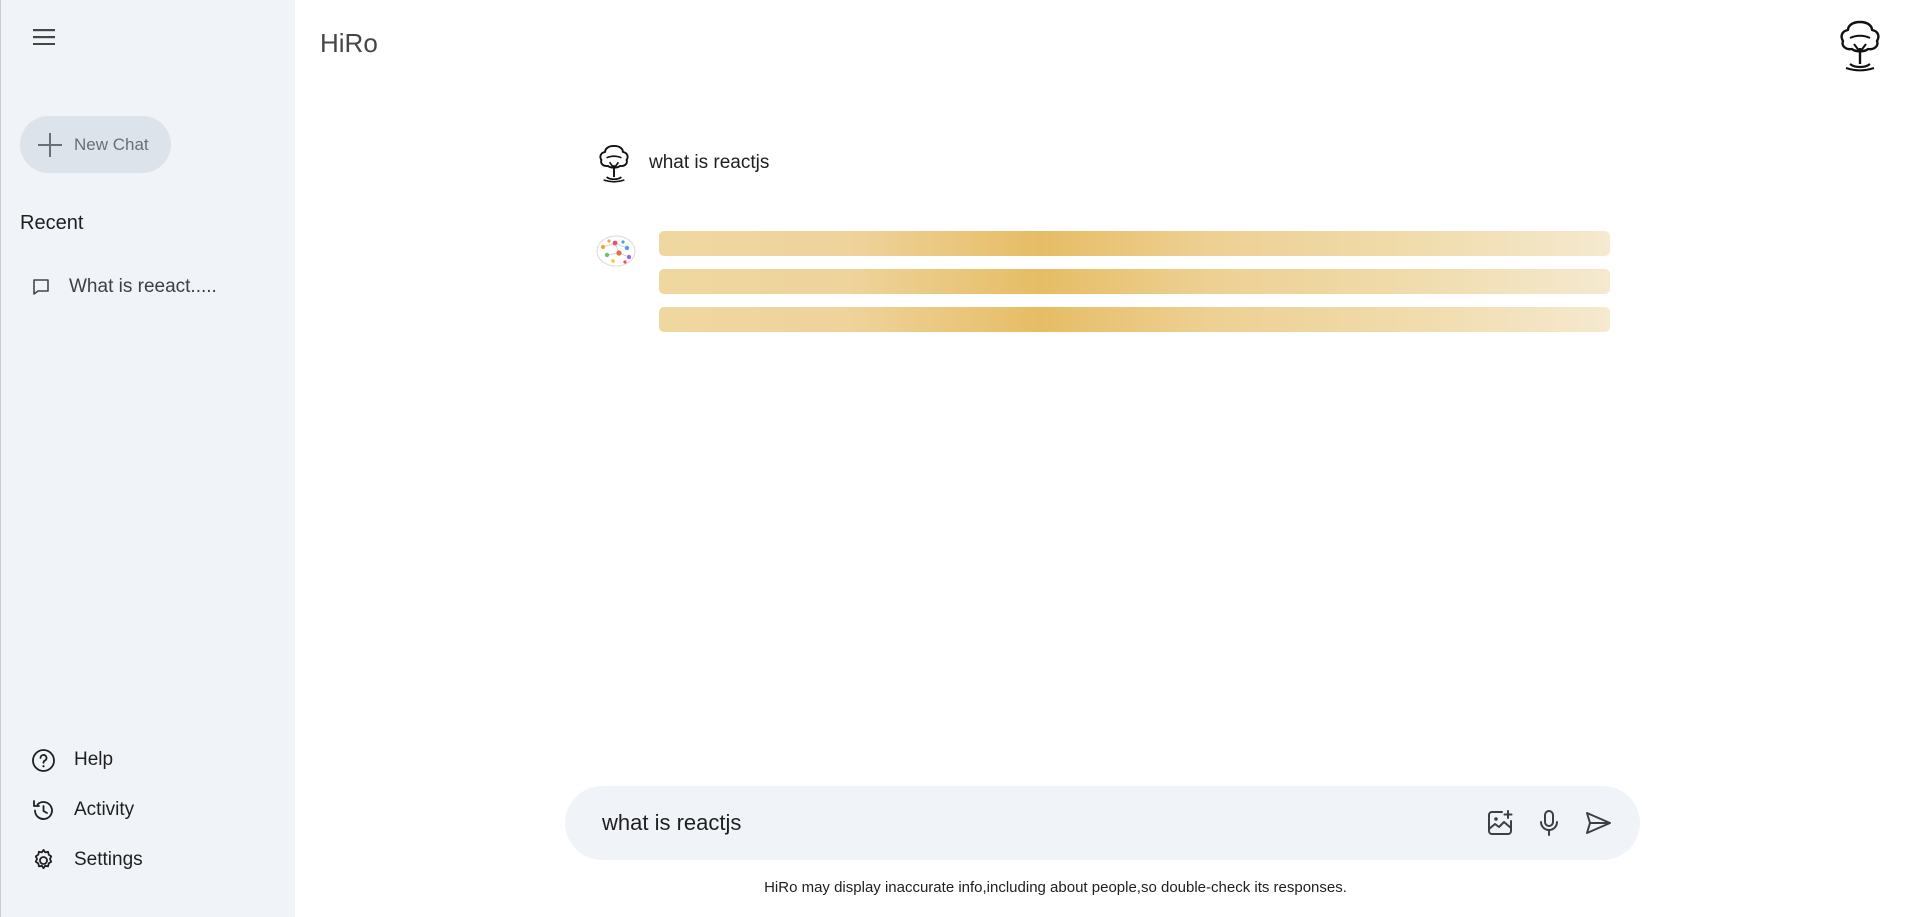 The width and height of the screenshot is (1906, 917). What do you see at coordinates (94, 759) in the screenshot?
I see `help-label: Help` at bounding box center [94, 759].